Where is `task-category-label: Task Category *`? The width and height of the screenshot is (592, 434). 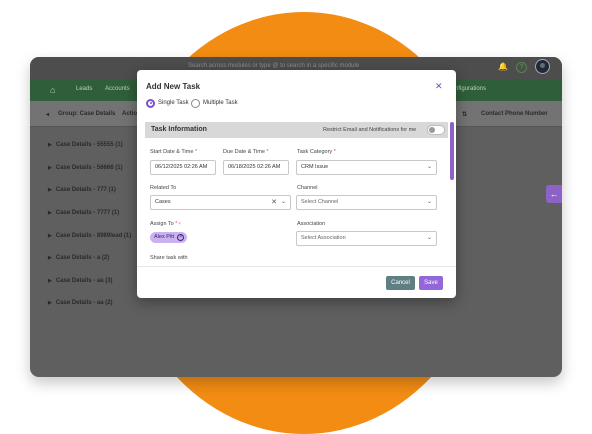
task-category-label: Task Category * is located at coordinates (316, 152).